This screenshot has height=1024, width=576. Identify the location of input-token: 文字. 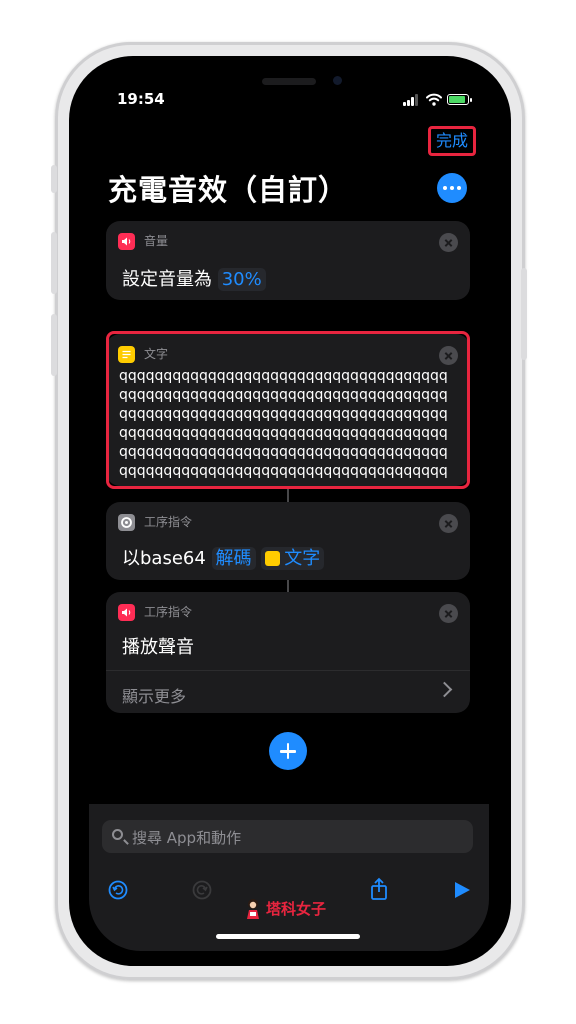
(293, 558).